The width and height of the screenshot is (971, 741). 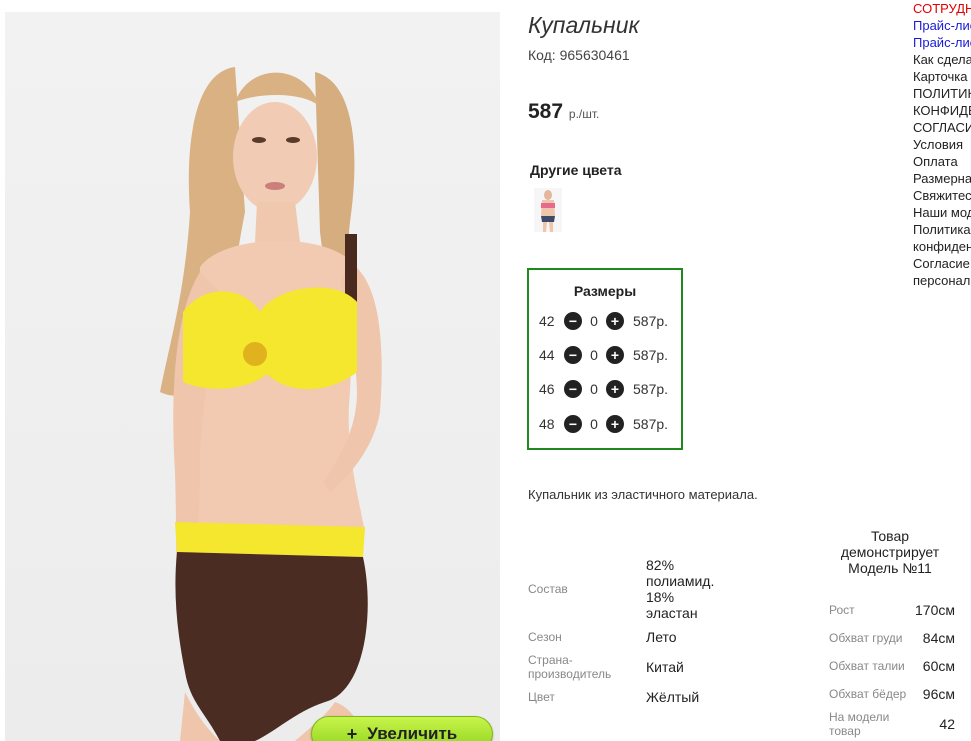 I want to click on model-label: Обхват груди, so click(x=866, y=638).